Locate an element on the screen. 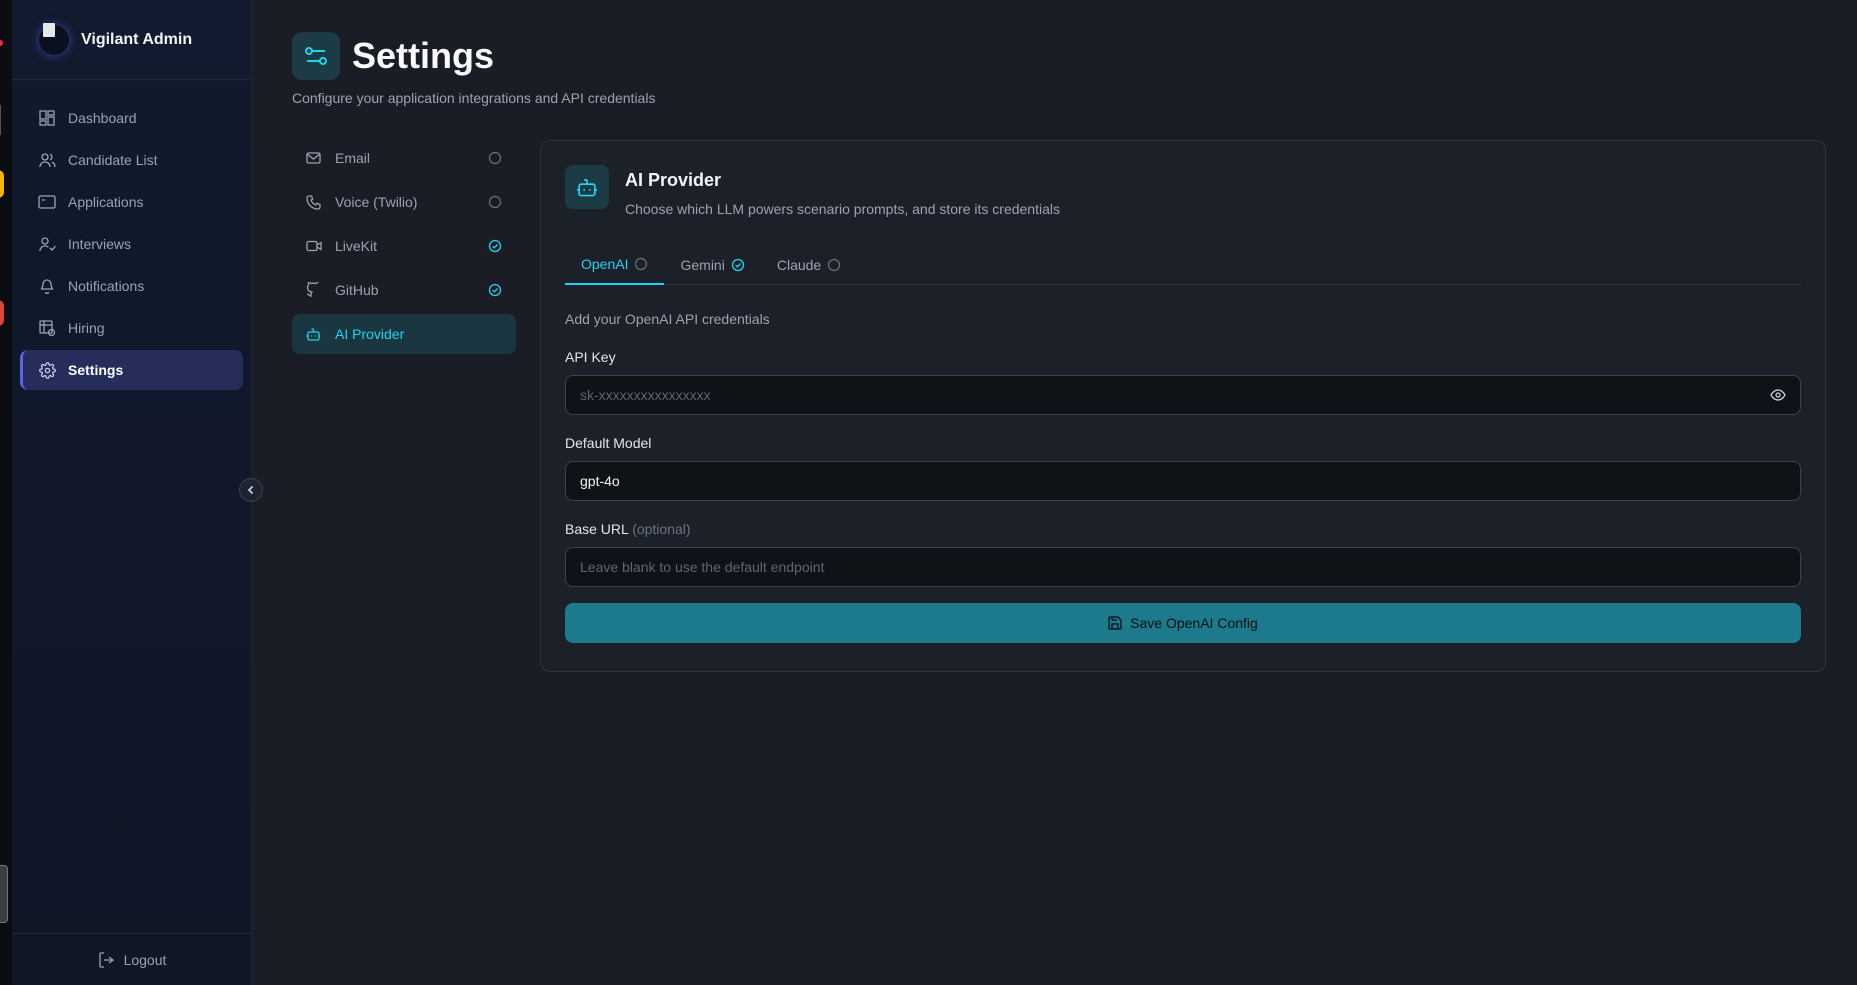 This screenshot has height=985, width=1857. subnav-item-label: AI Provider is located at coordinates (370, 334).